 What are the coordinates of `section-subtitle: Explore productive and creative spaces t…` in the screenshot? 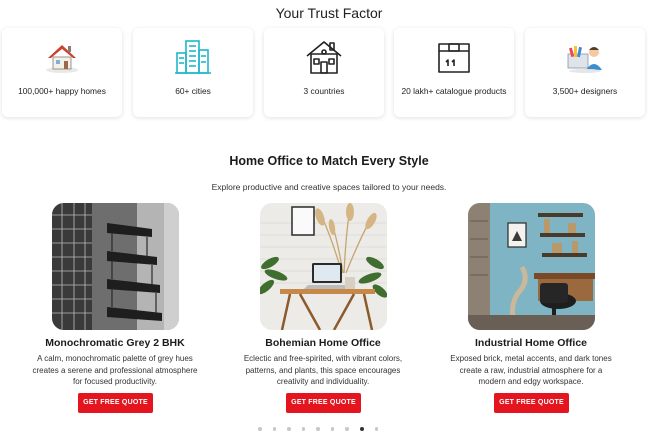 It's located at (329, 187).